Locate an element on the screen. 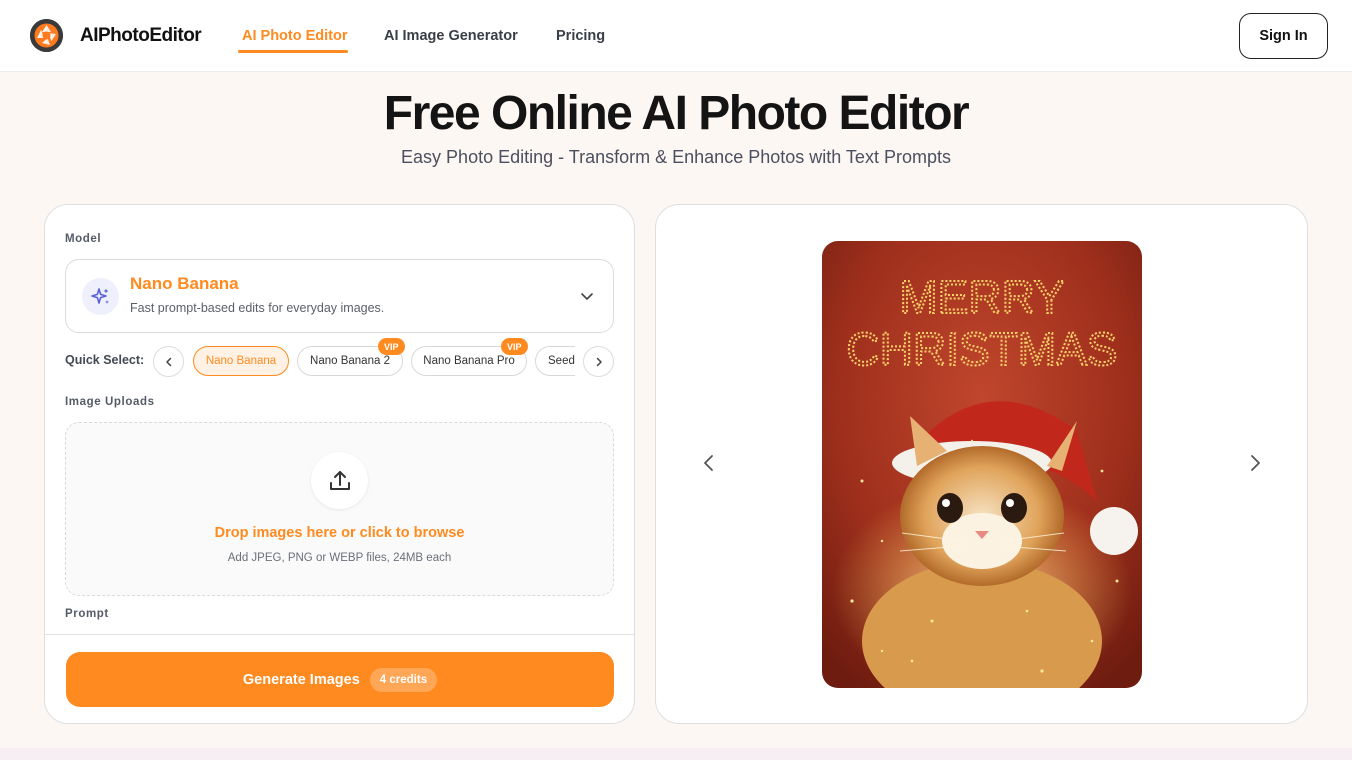 The image size is (1352, 760). upload-icon is located at coordinates (339, 480).